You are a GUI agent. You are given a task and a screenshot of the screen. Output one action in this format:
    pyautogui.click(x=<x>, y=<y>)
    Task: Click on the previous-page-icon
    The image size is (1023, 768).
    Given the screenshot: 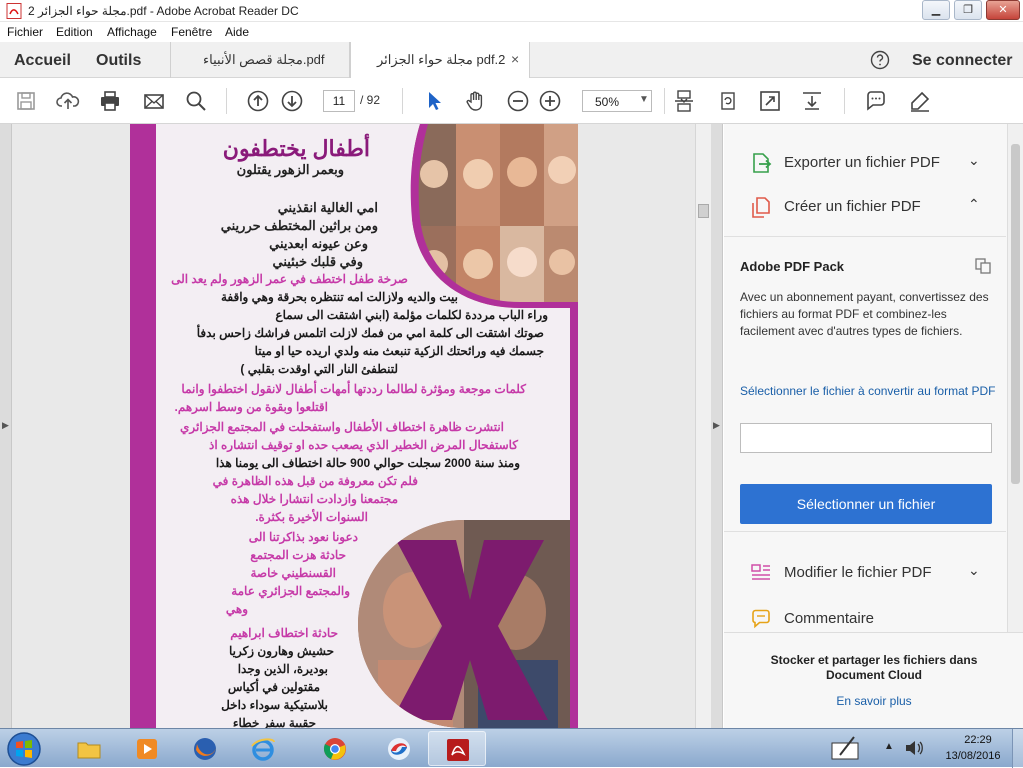 What is the action you would take?
    pyautogui.click(x=258, y=101)
    